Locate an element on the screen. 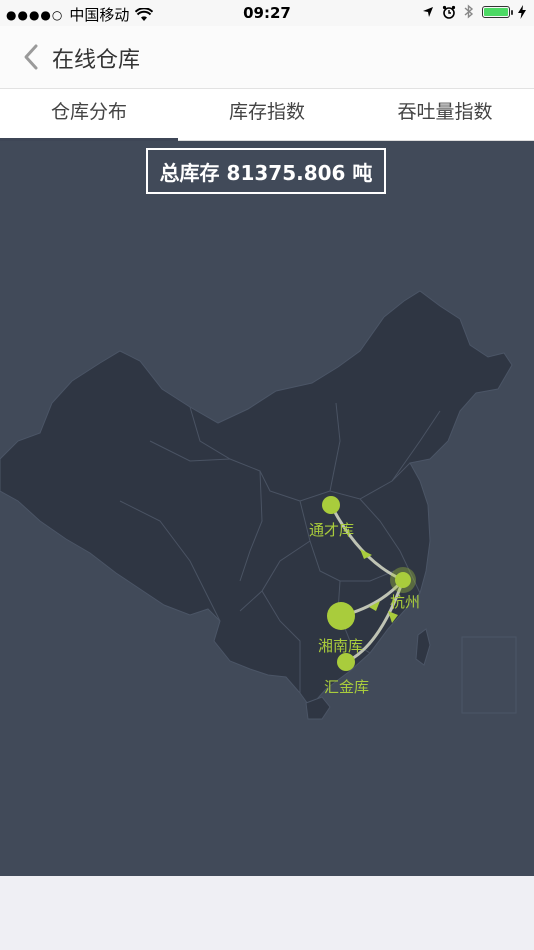  tab-bar: 仓库分布 库存指数 吞吐量指数 is located at coordinates (267, 115).